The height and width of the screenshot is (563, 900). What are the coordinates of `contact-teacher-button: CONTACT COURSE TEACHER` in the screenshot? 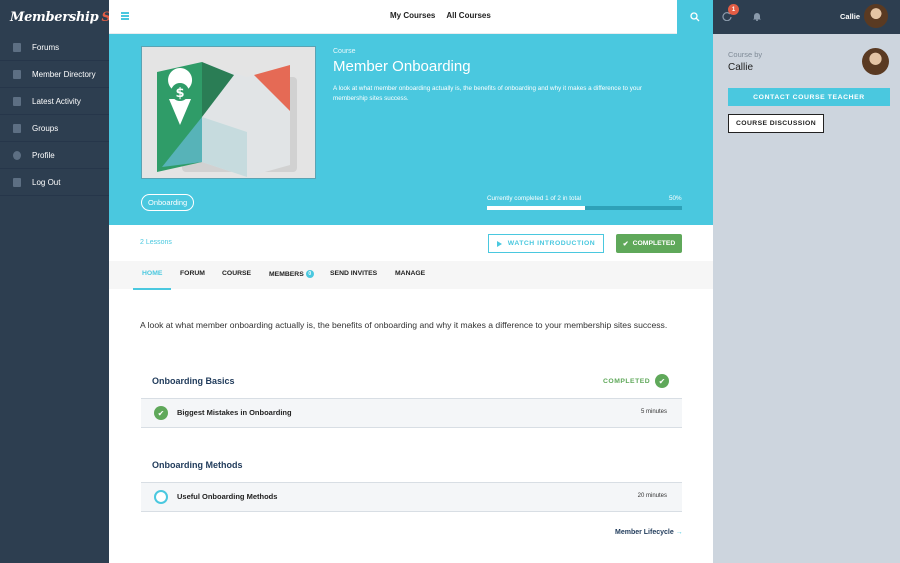 It's located at (809, 97).